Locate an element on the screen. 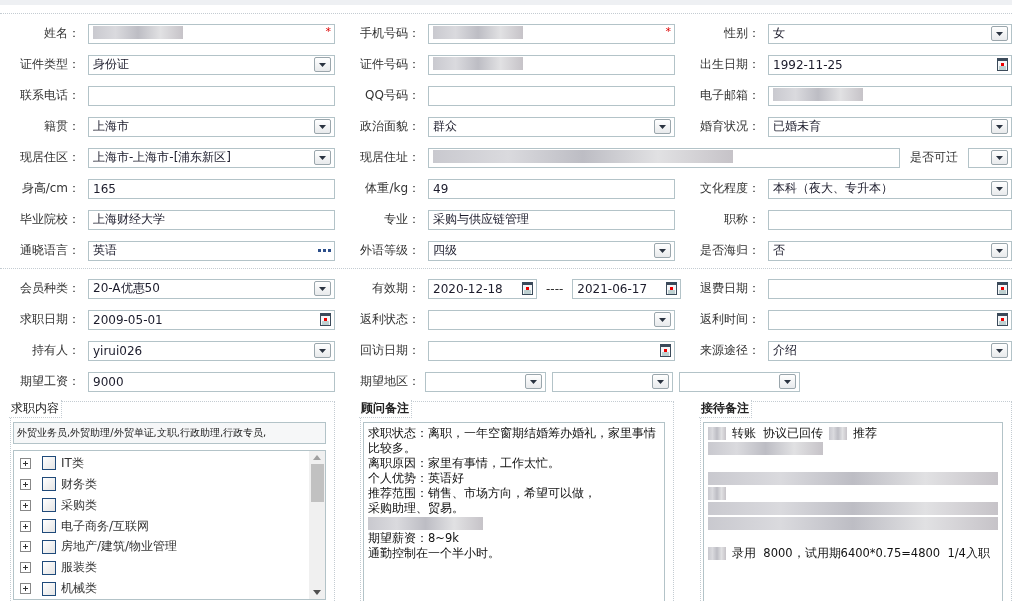  field-label: 通晓语言： is located at coordinates (50, 250).